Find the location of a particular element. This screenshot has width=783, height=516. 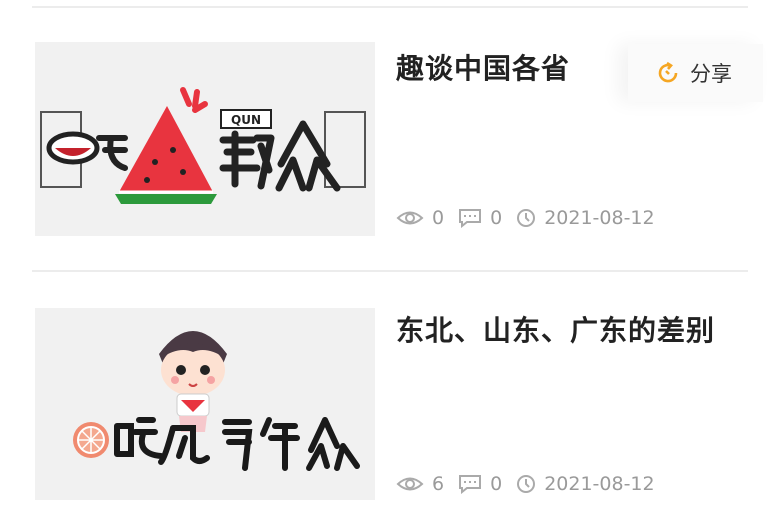

top-divider is located at coordinates (390, 7).